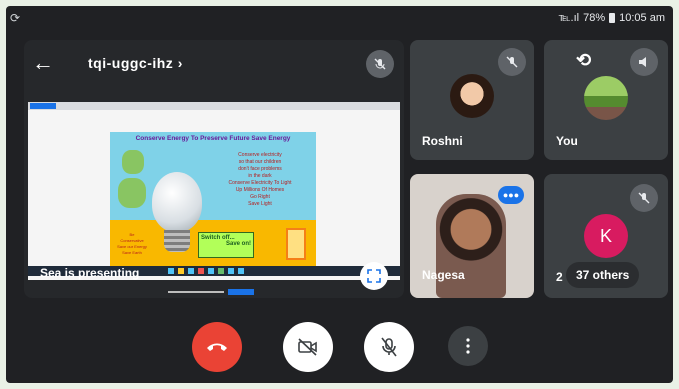 This screenshot has width=679, height=389. I want to click on speaking-indicator-icon: ●●●, so click(511, 195).